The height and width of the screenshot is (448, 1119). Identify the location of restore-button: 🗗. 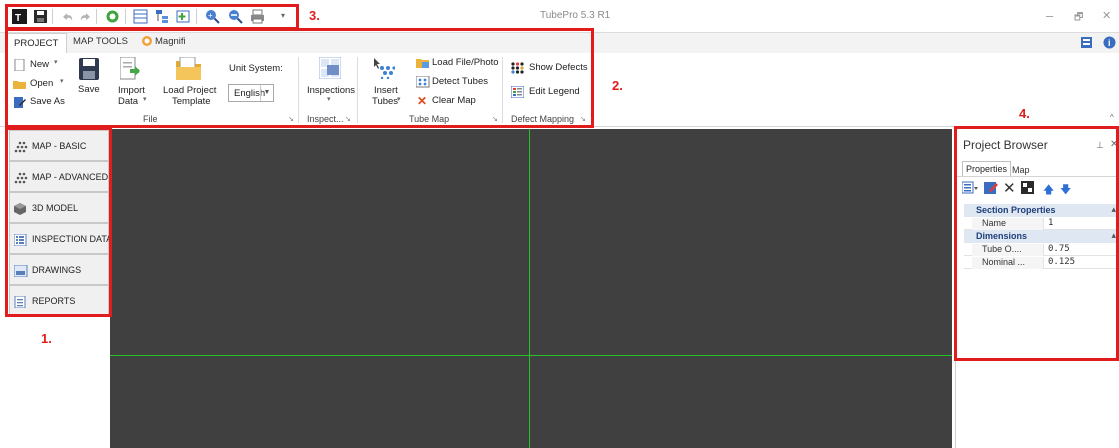
(1078, 18).